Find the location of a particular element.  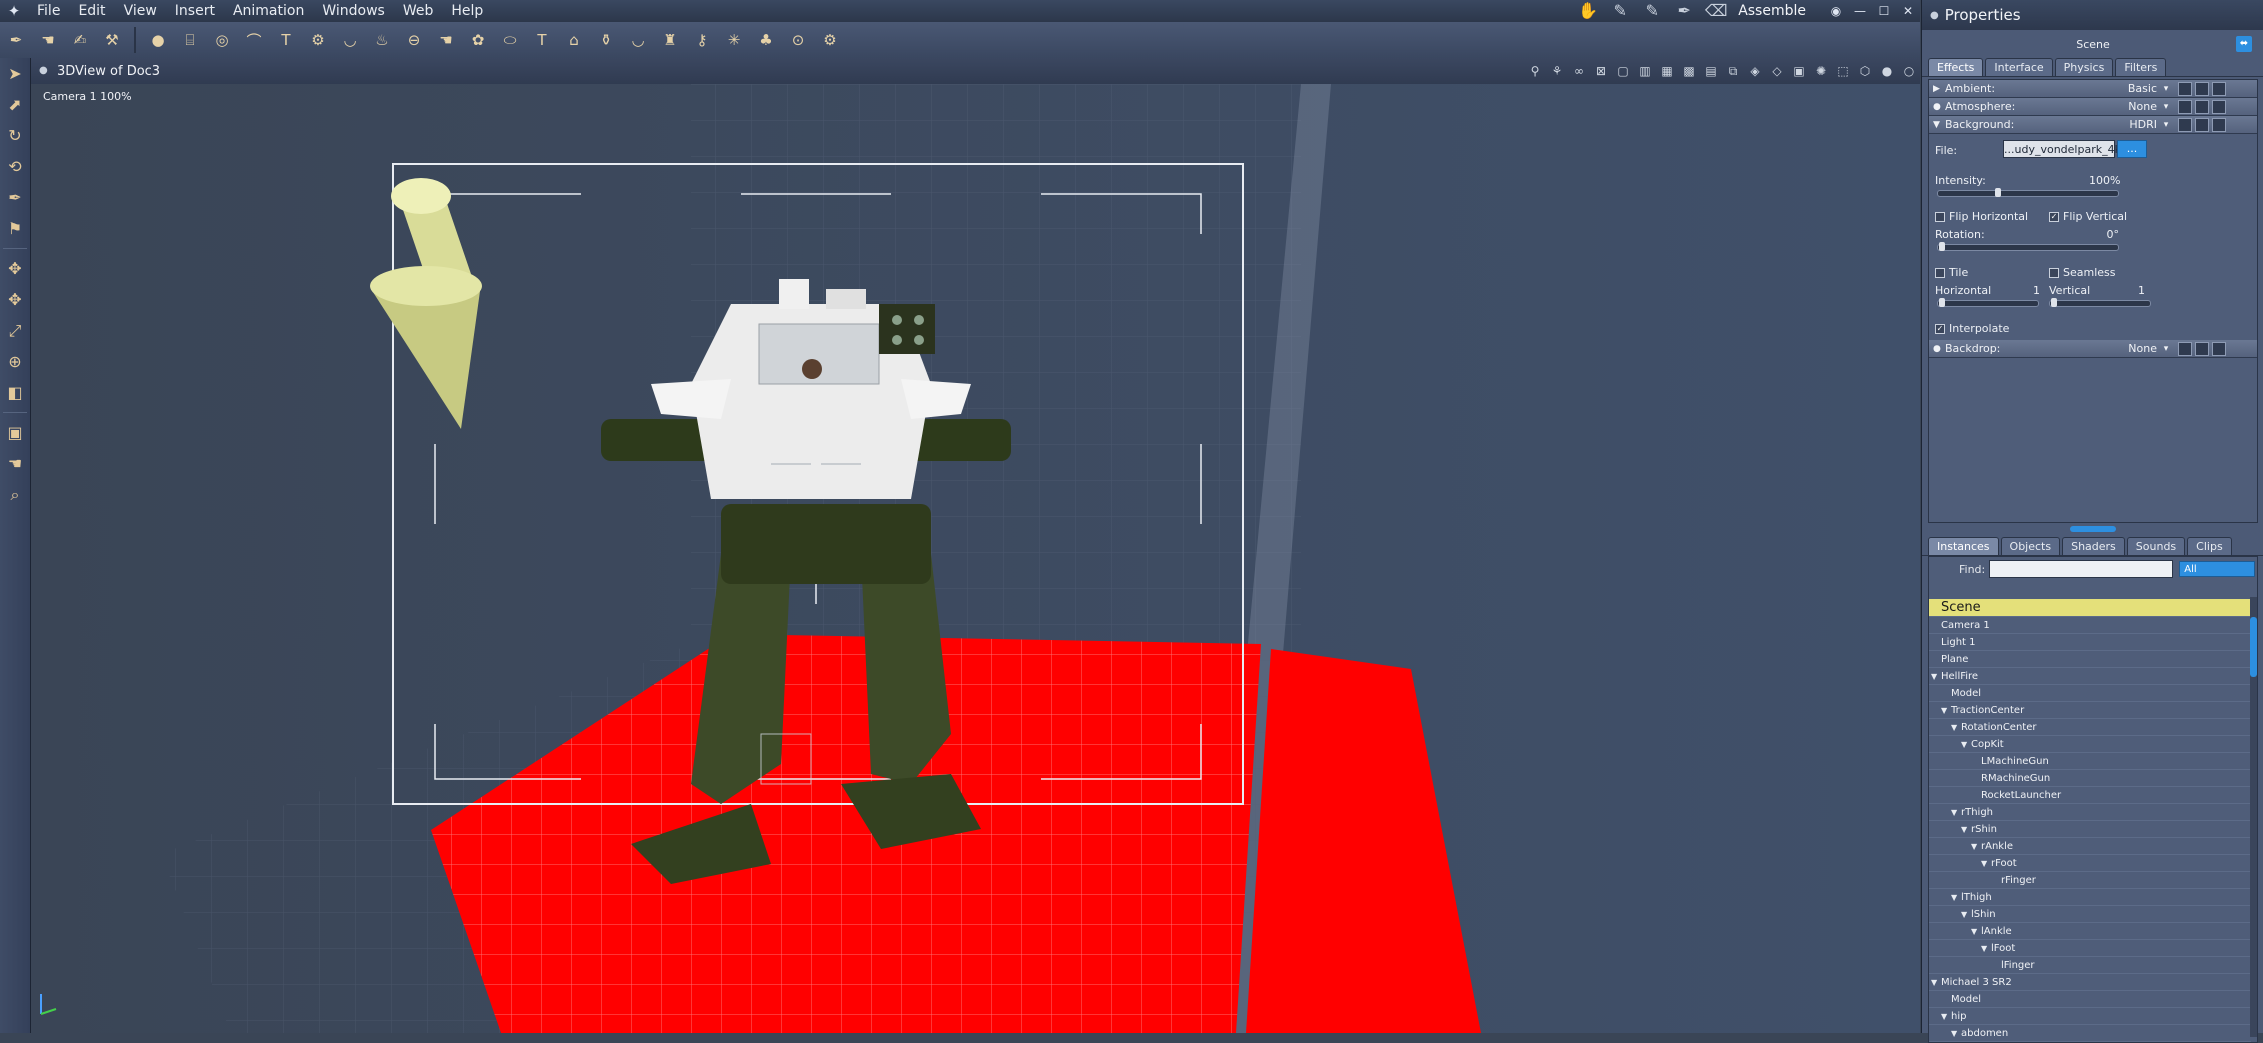

camera-icon: ▣ is located at coordinates (15, 432).